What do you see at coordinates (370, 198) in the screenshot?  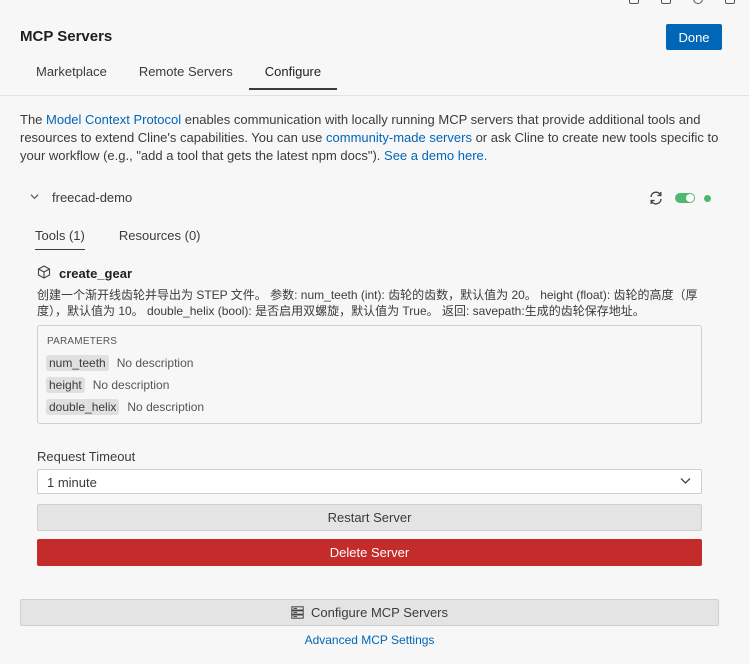 I see `server-row: freecad-demo` at bounding box center [370, 198].